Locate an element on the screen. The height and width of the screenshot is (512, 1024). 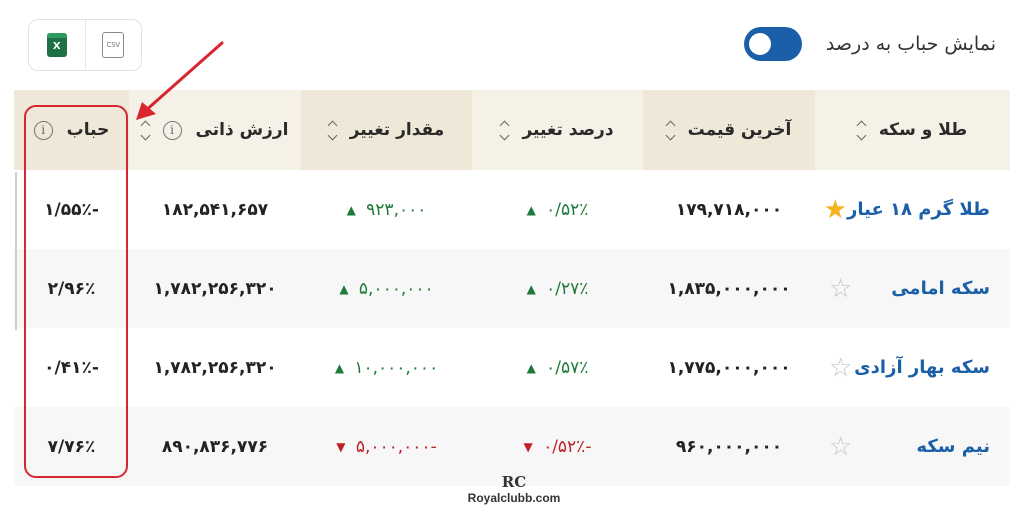
export-buttons: X CSV is located at coordinates (85, 45).